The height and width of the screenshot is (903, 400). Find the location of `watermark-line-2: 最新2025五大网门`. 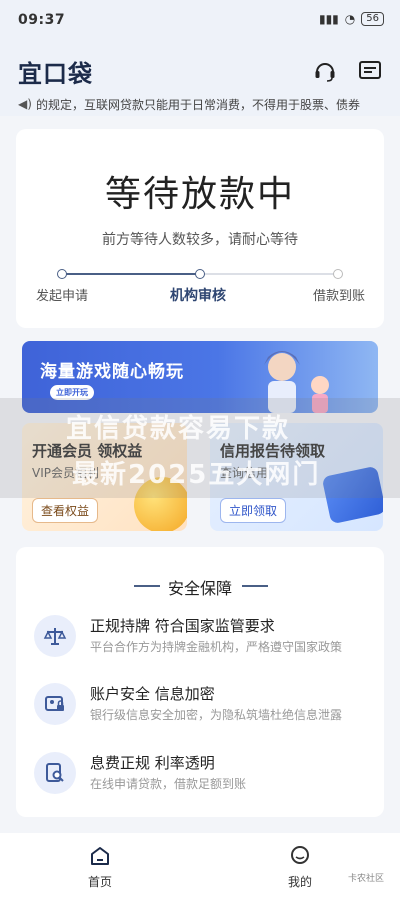

watermark-line-2: 最新2025五大网门 is located at coordinates (196, 475).